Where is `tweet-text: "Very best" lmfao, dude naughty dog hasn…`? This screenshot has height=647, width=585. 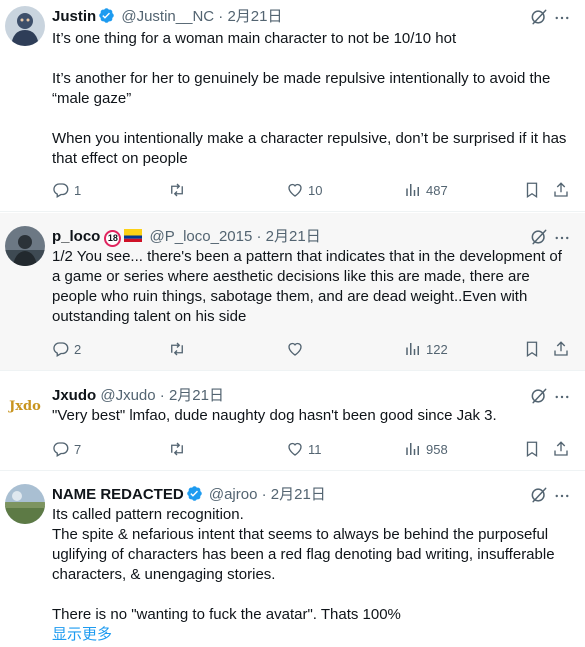
tweet-text: "Very best" lmfao, dude naughty dog hasn… is located at coordinates (311, 416).